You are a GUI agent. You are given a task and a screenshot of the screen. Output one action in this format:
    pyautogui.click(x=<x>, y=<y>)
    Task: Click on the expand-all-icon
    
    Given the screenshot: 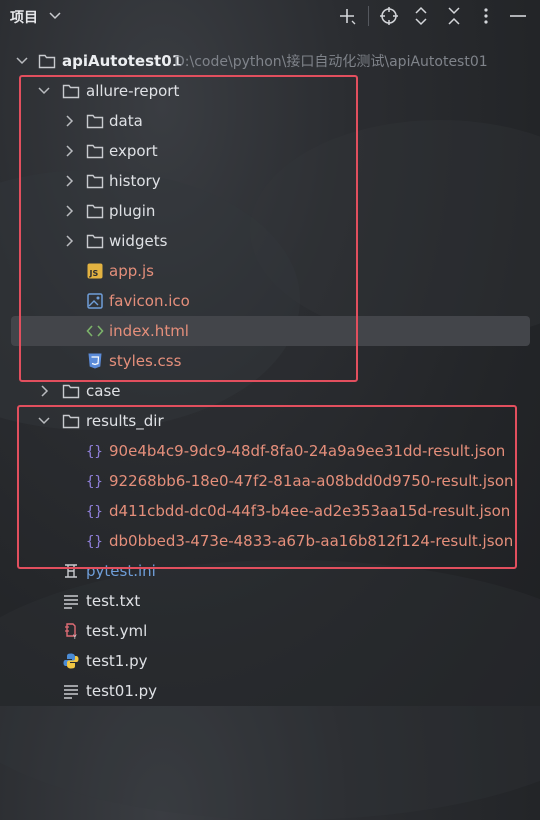 What is the action you would take?
    pyautogui.click(x=421, y=16)
    